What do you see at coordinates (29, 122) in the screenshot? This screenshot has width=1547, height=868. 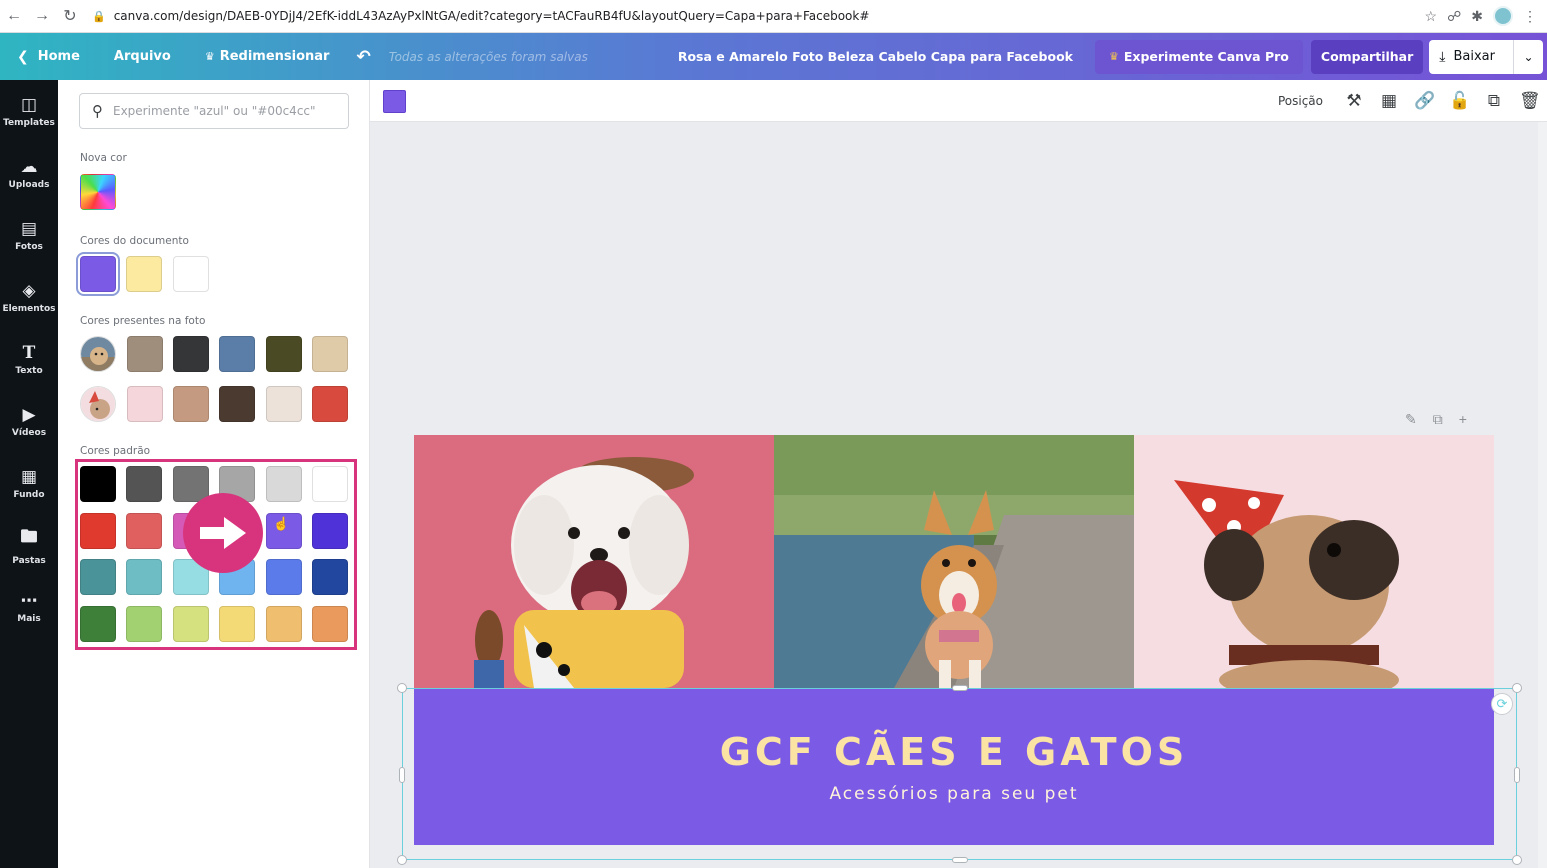 I see `nav-label: Templates` at bounding box center [29, 122].